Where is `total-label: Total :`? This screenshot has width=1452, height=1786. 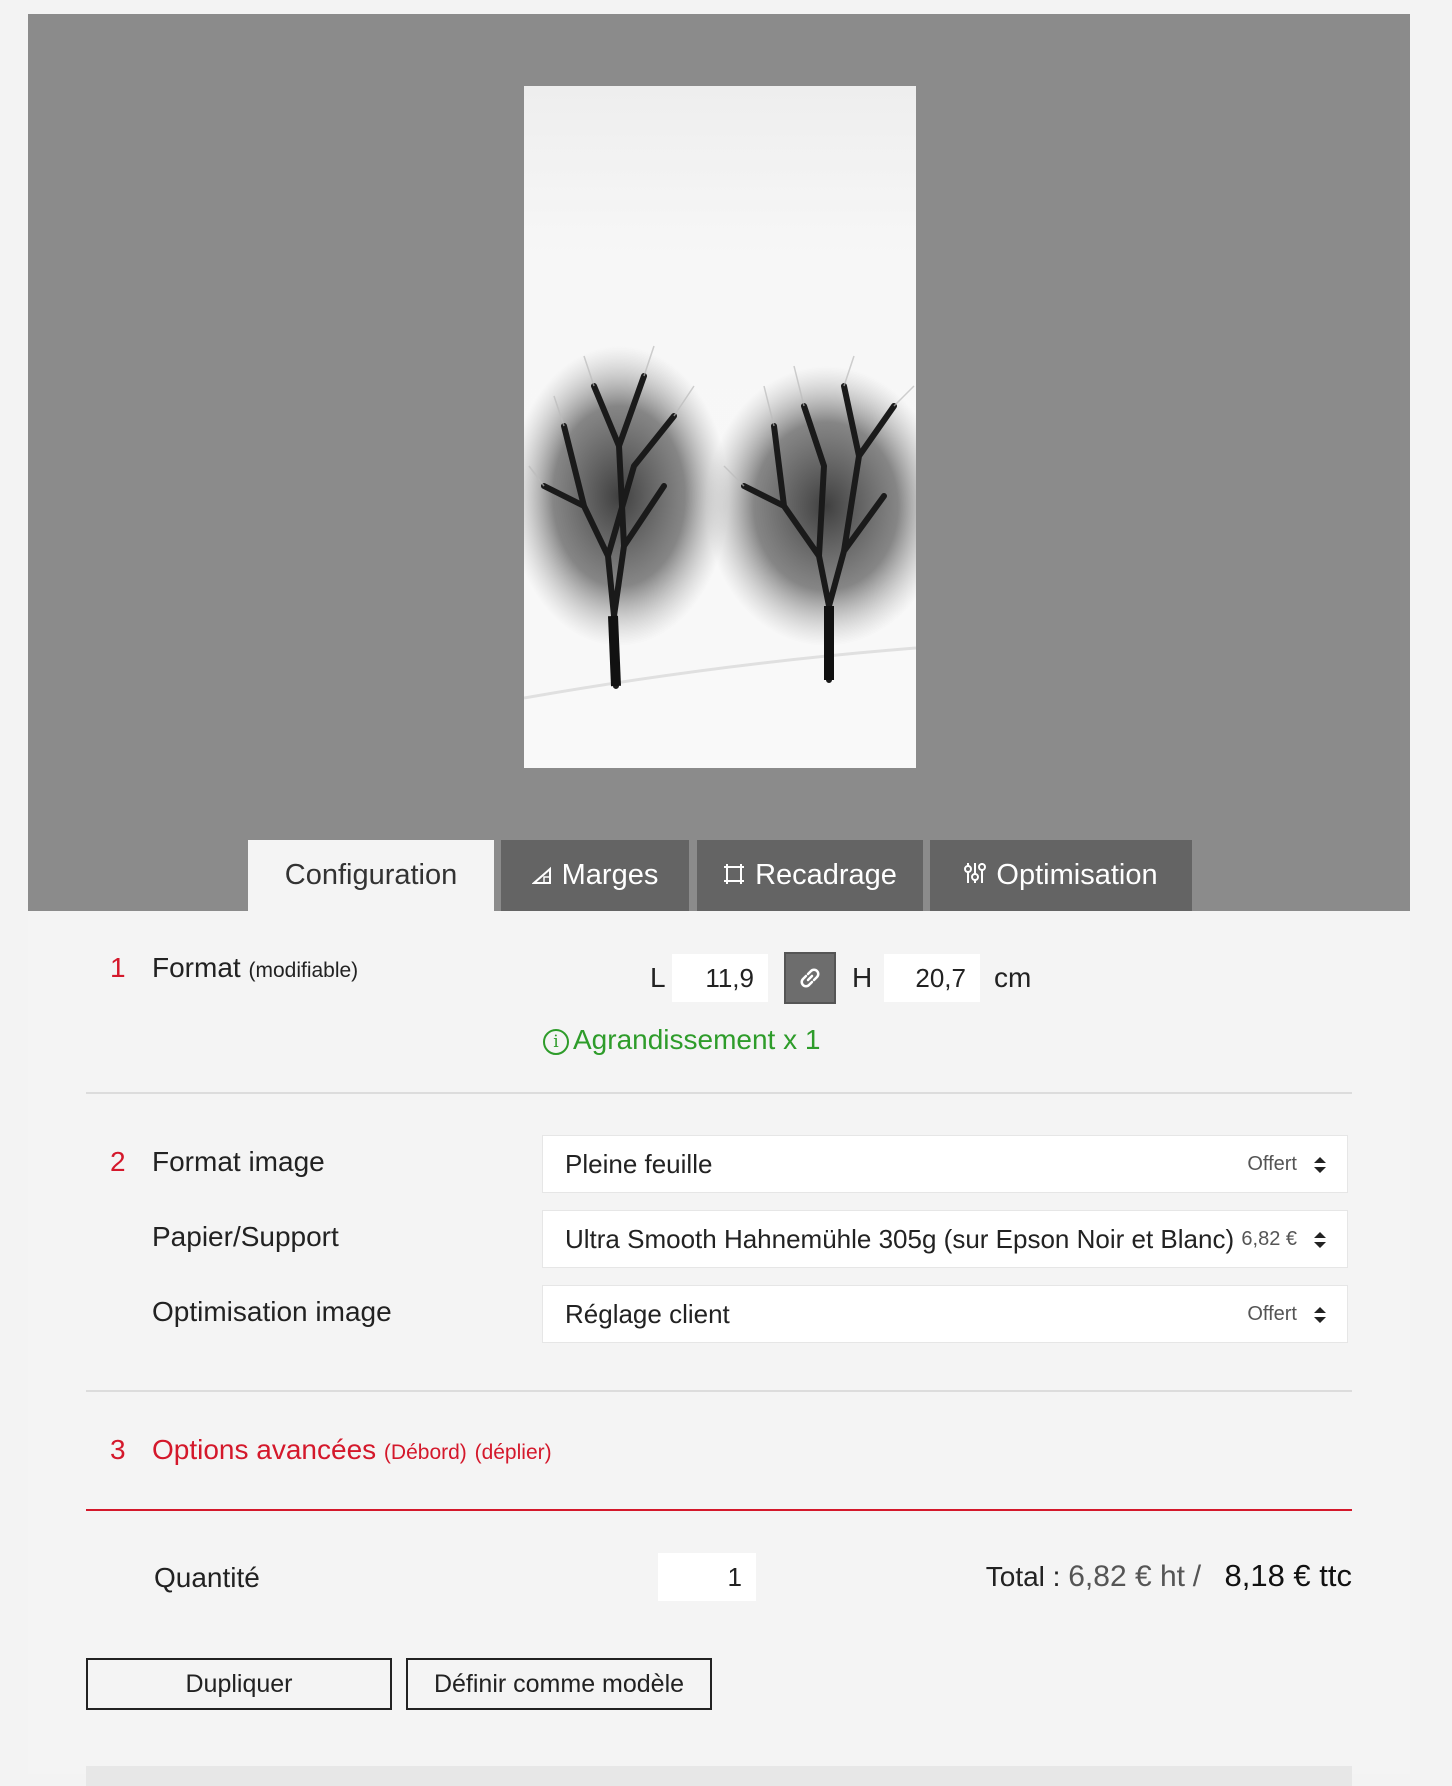
total-label: Total : is located at coordinates (1023, 1576).